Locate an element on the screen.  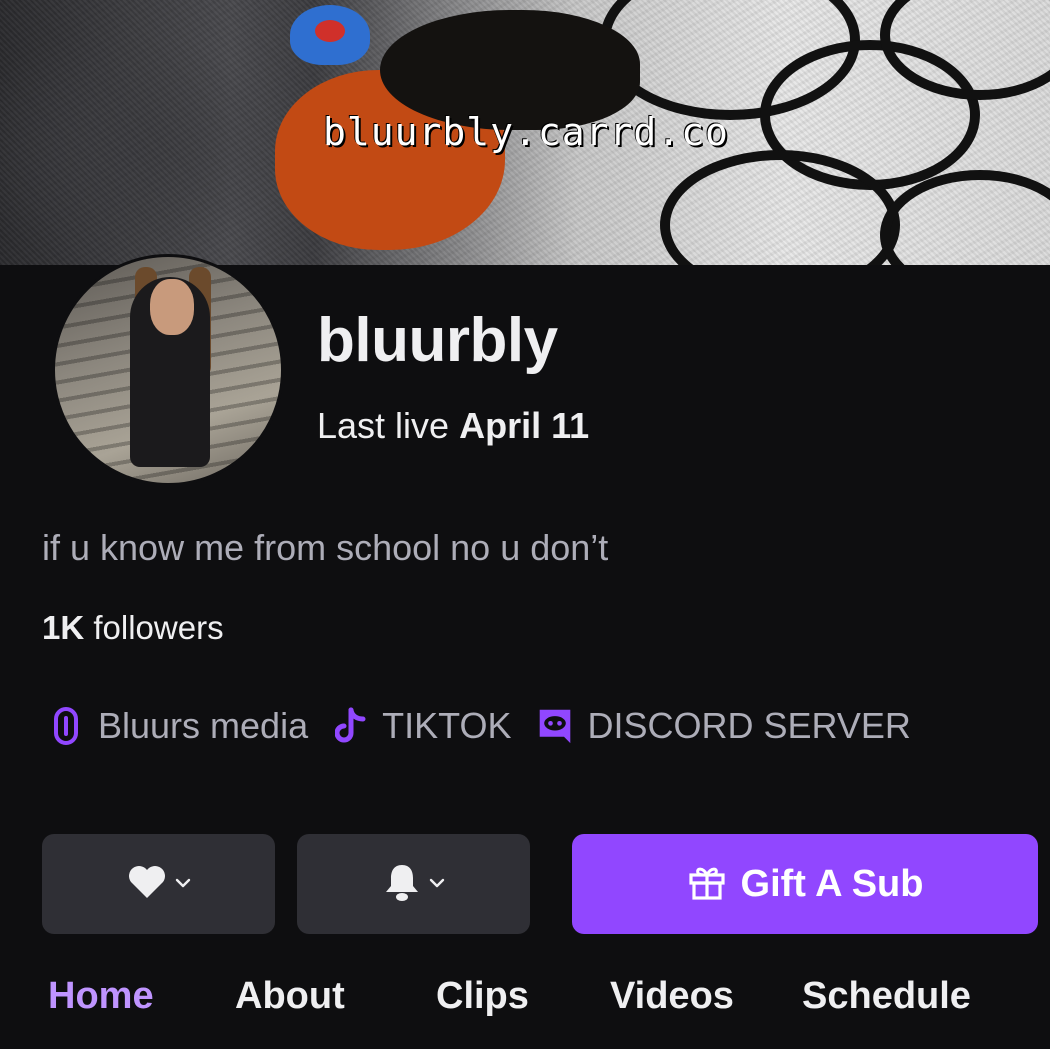
social-link-label: DISCORD SERVER is located at coordinates (749, 725).